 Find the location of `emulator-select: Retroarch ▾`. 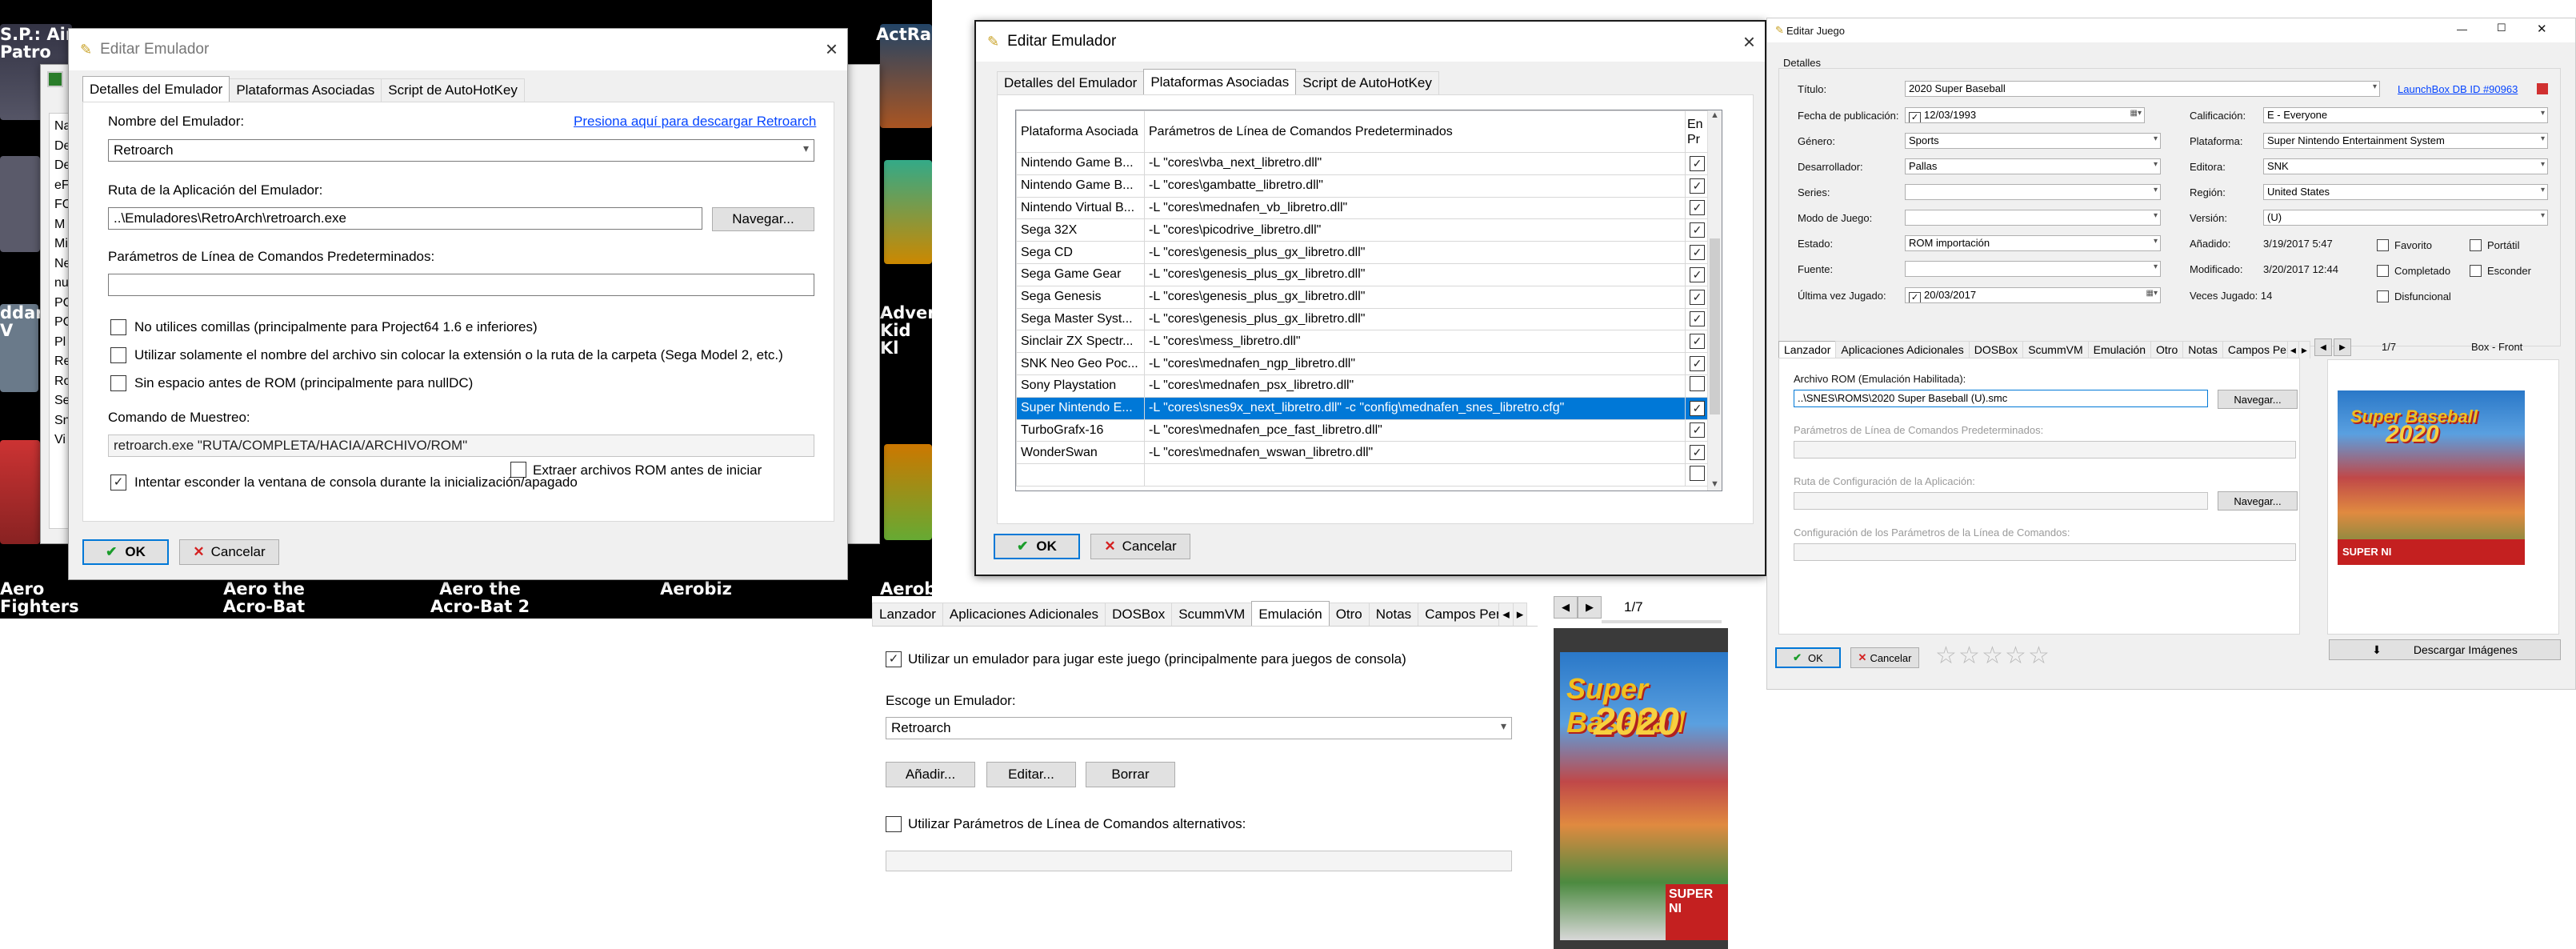

emulator-select: Retroarch ▾ is located at coordinates (1199, 728).